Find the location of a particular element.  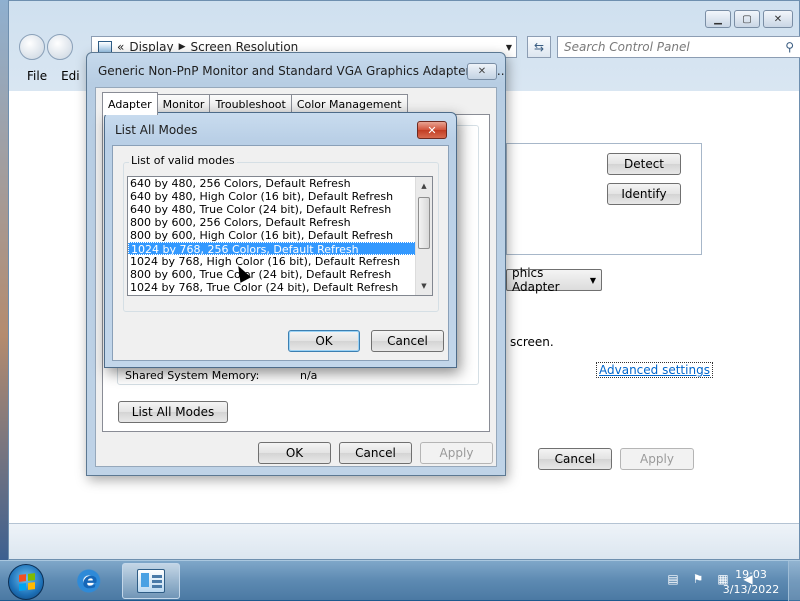

back-button is located at coordinates (32, 47).